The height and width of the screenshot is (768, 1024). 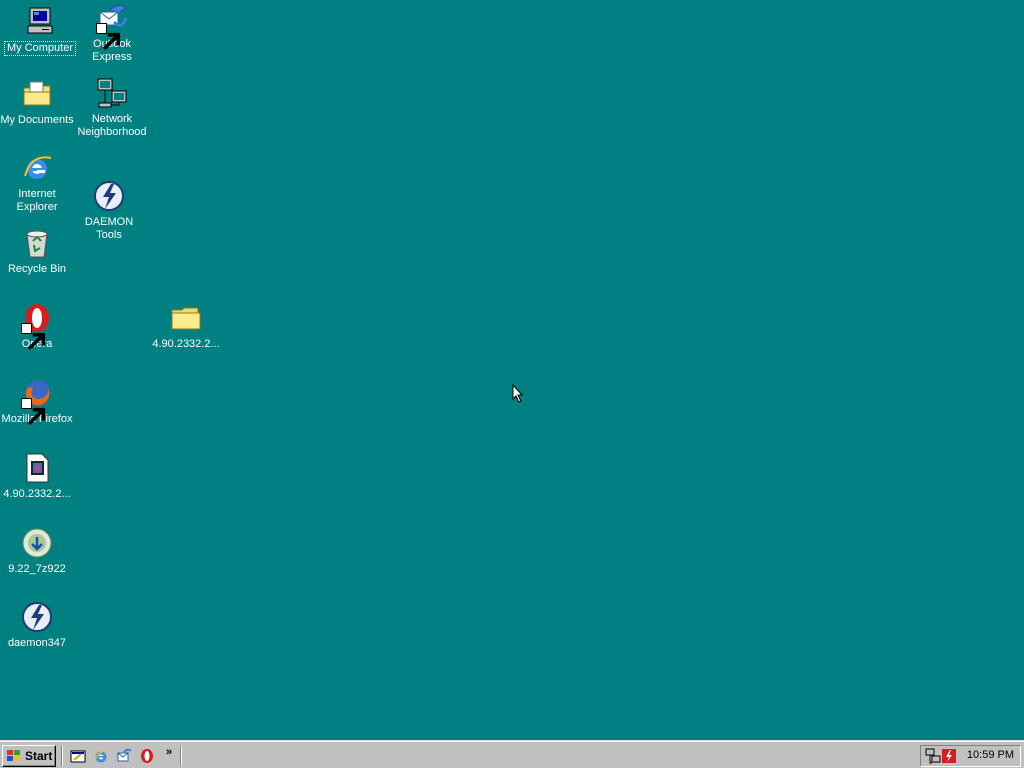 I want to click on desktop-icon-my-computer: My Computer, so click(x=40, y=30).